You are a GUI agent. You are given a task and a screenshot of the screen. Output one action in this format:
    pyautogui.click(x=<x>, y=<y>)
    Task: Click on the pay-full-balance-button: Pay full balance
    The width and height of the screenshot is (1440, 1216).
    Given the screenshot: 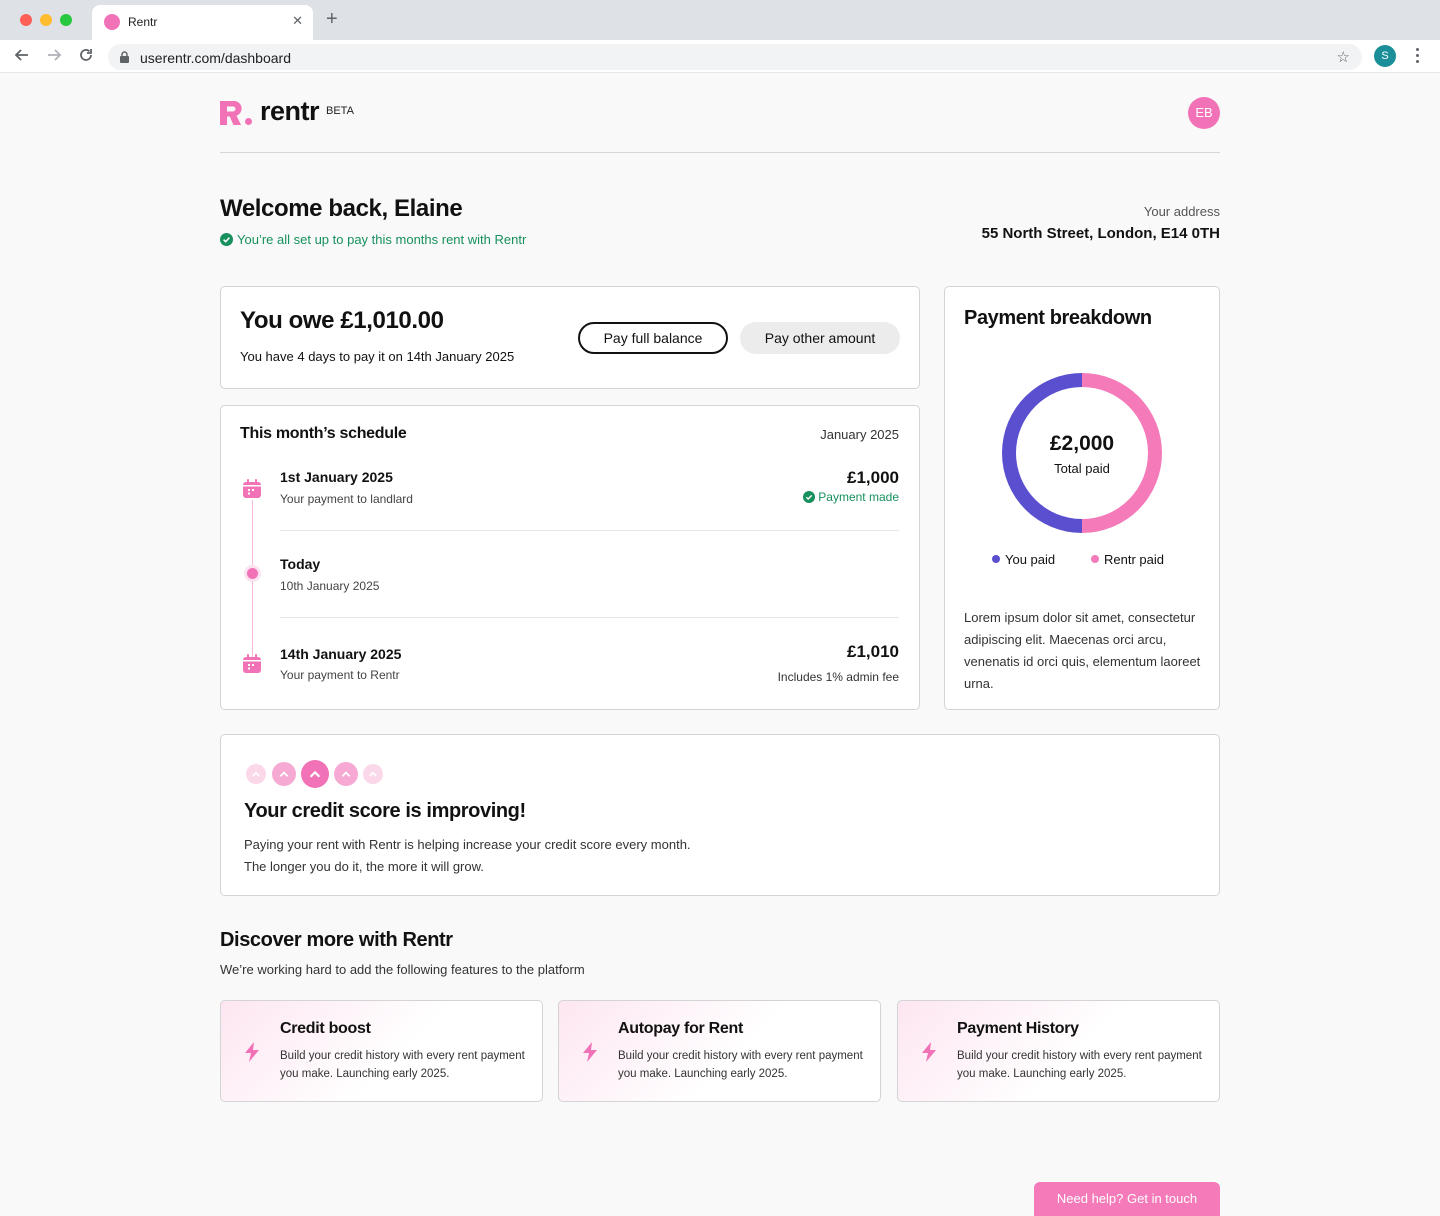 What is the action you would take?
    pyautogui.click(x=653, y=338)
    